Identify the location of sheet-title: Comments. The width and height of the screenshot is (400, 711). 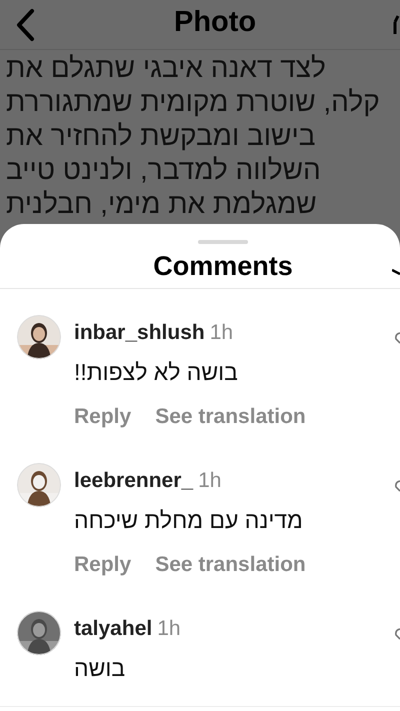
(223, 266).